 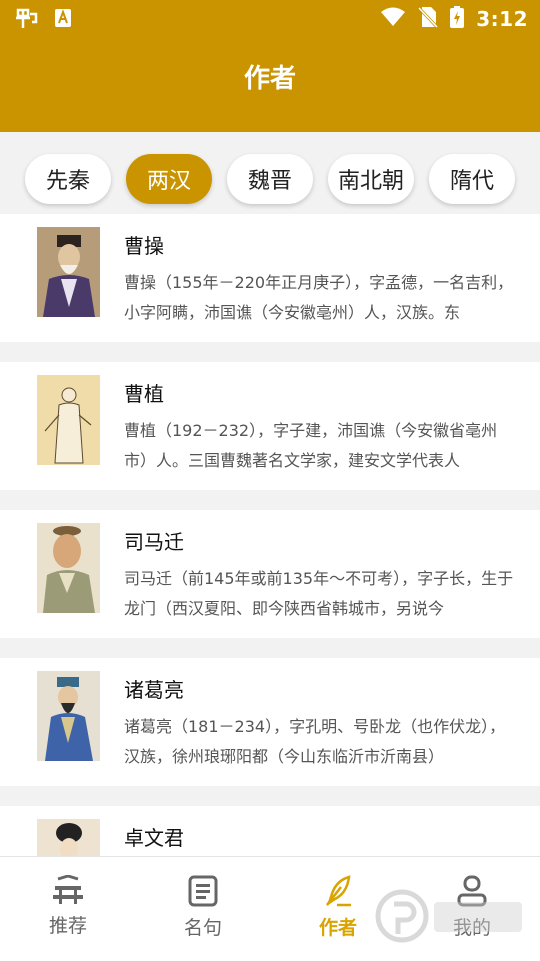 I want to click on battery-charging-icon, so click(x=457, y=19).